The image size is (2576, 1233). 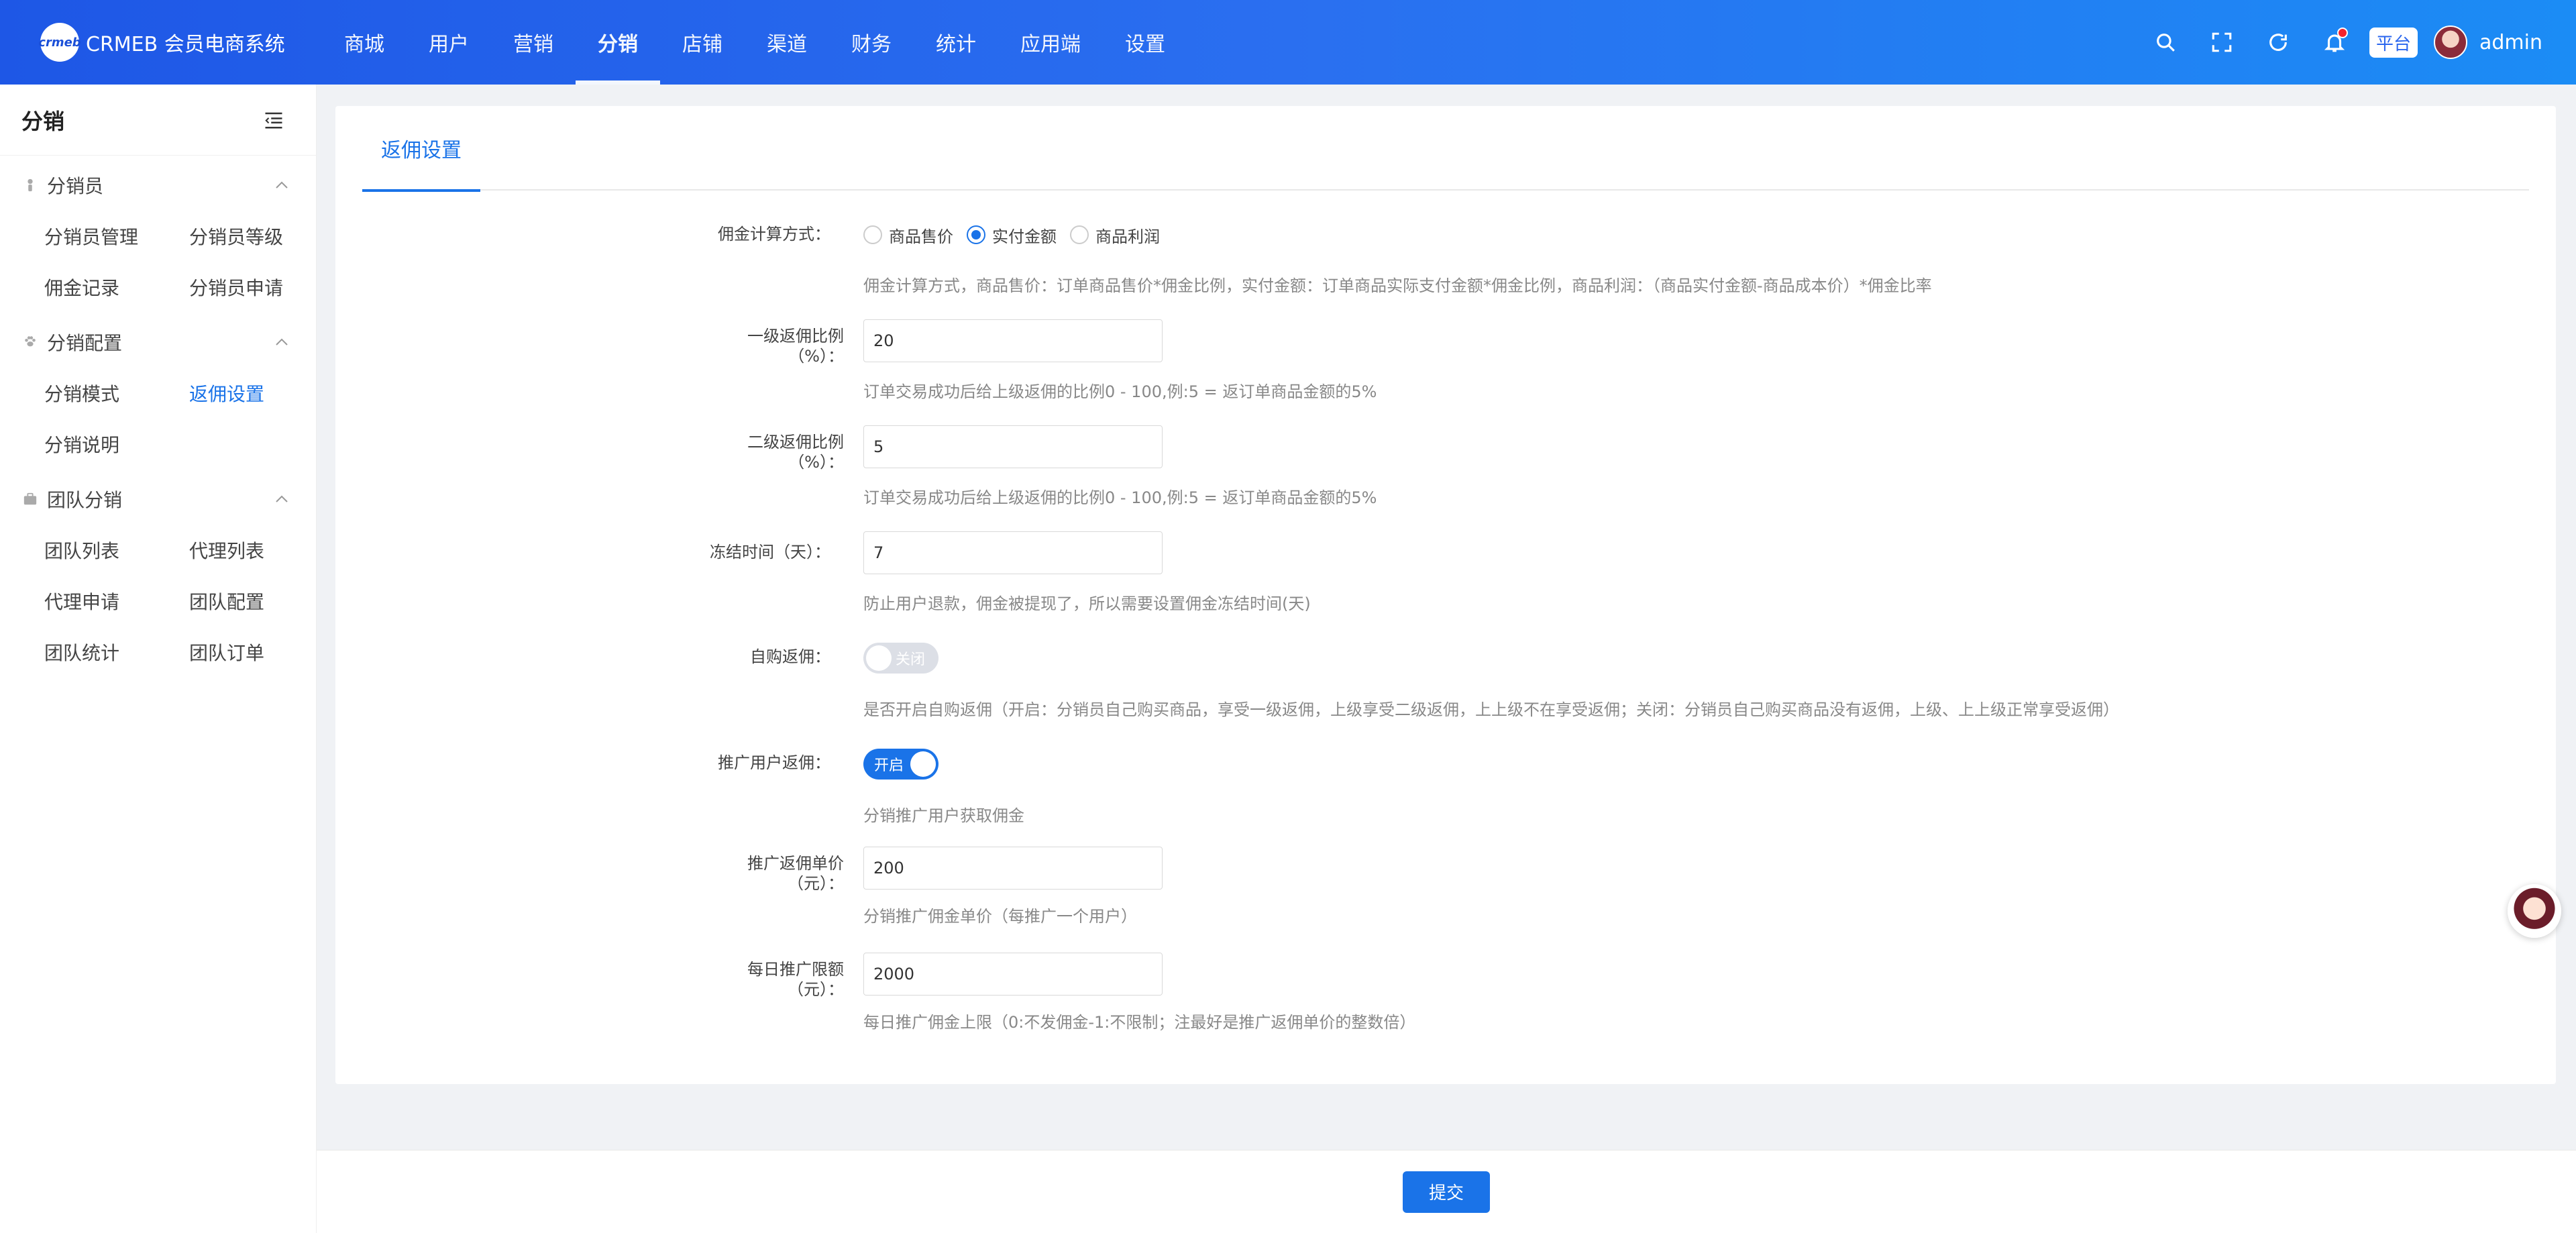 I want to click on topnav-item-store: 店铺, so click(x=702, y=43).